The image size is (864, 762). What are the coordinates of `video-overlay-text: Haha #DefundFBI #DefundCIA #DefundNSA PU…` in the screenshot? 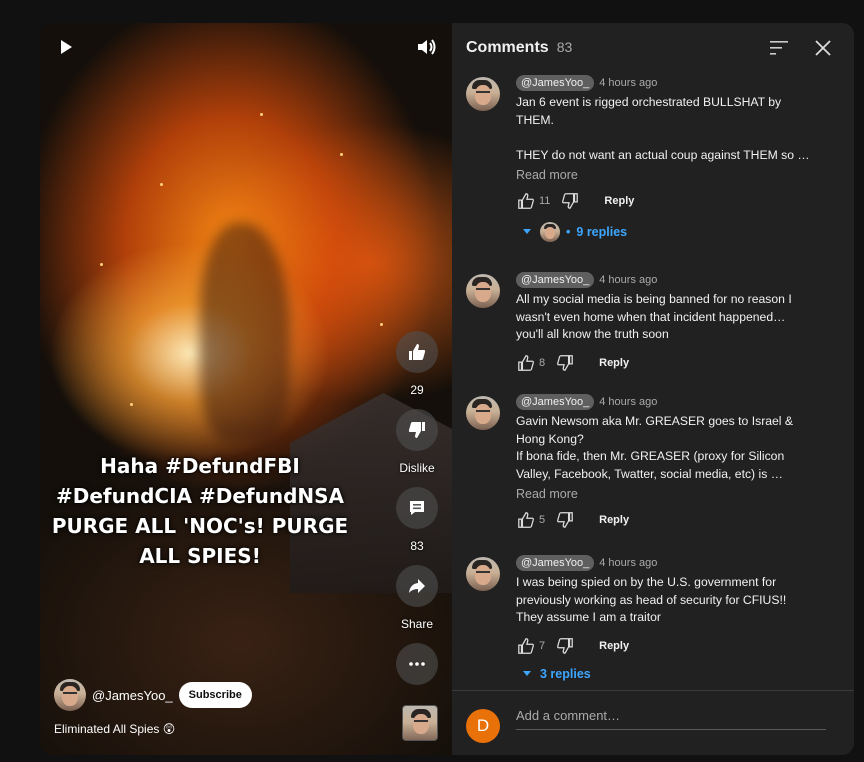 It's located at (200, 511).